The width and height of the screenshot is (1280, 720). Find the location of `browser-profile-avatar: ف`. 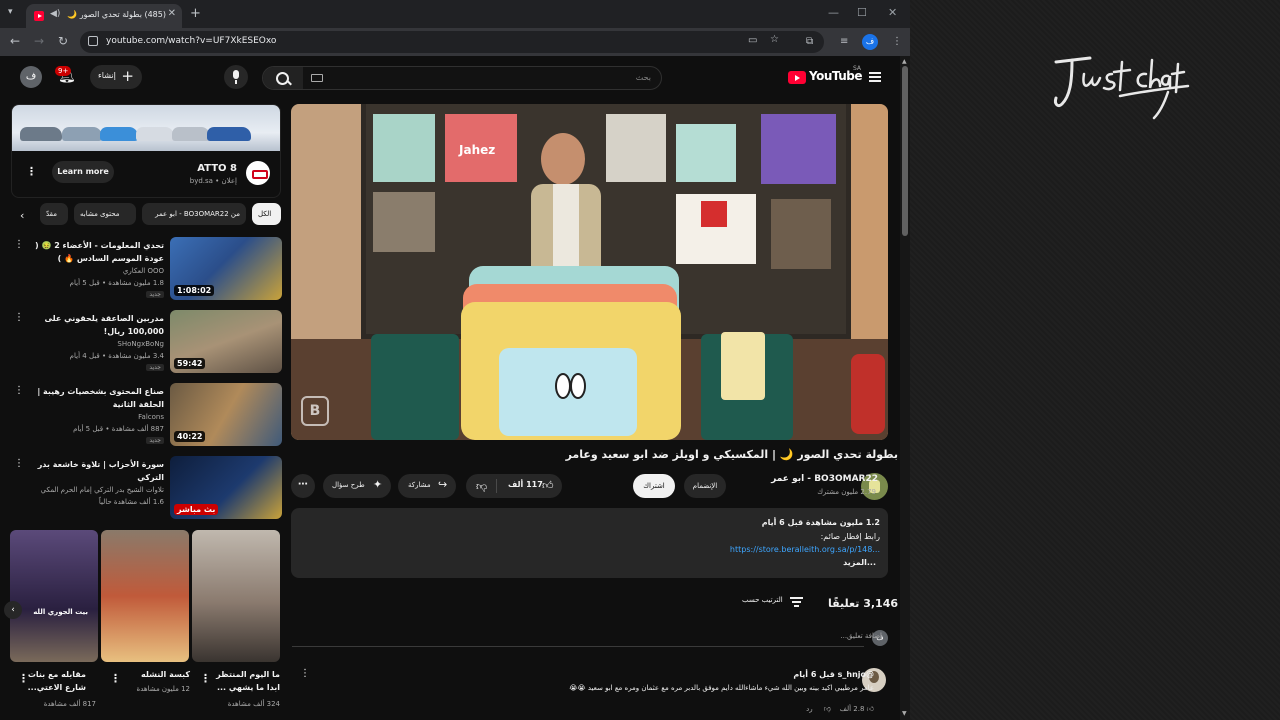

browser-profile-avatar: ف is located at coordinates (870, 42).